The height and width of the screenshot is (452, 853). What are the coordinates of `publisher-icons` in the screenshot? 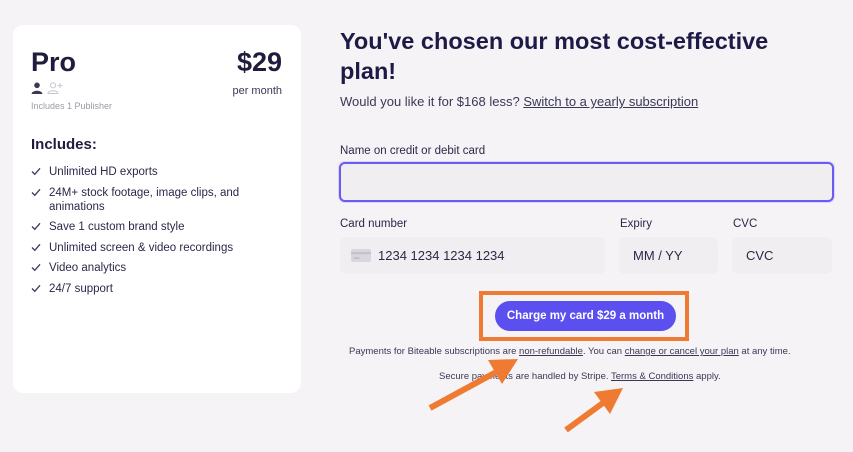 It's located at (47, 88).